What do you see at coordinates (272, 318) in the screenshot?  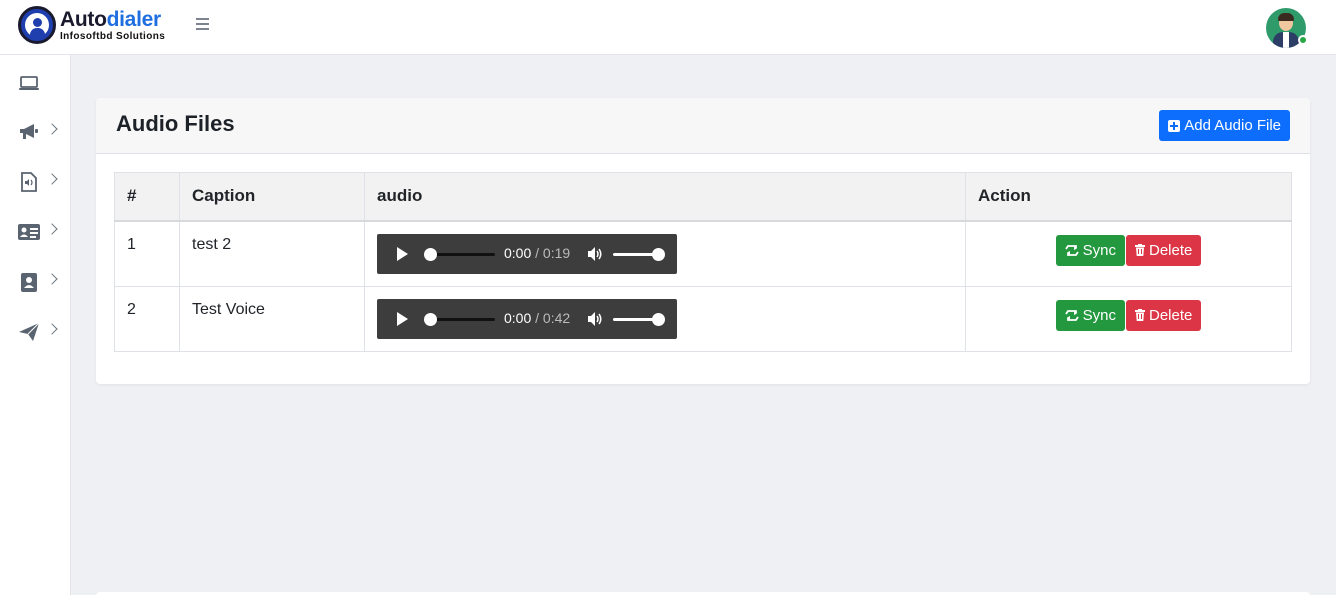 I see `row-caption: Test Voice` at bounding box center [272, 318].